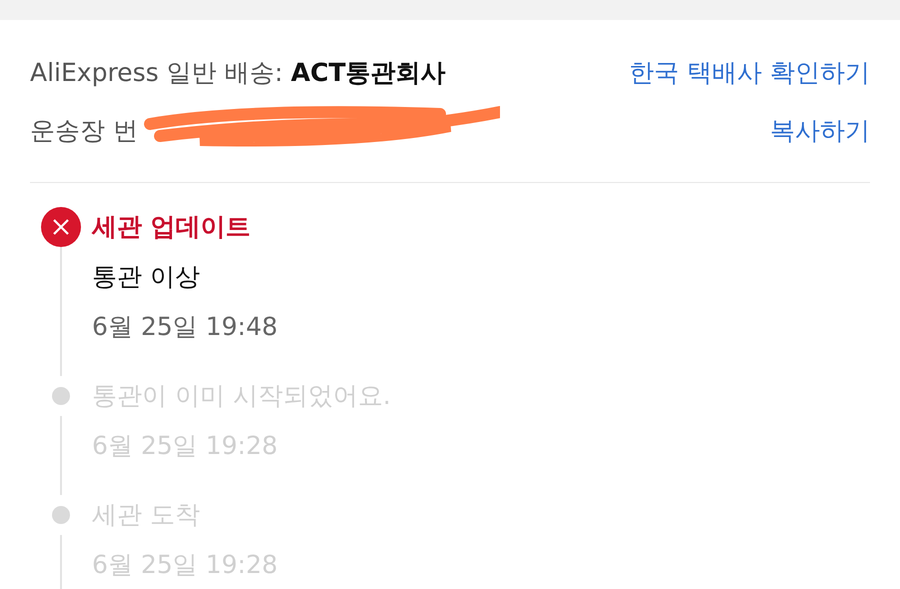  I want to click on carrier-check-link: 한국 택배사 확인하기, so click(749, 72).